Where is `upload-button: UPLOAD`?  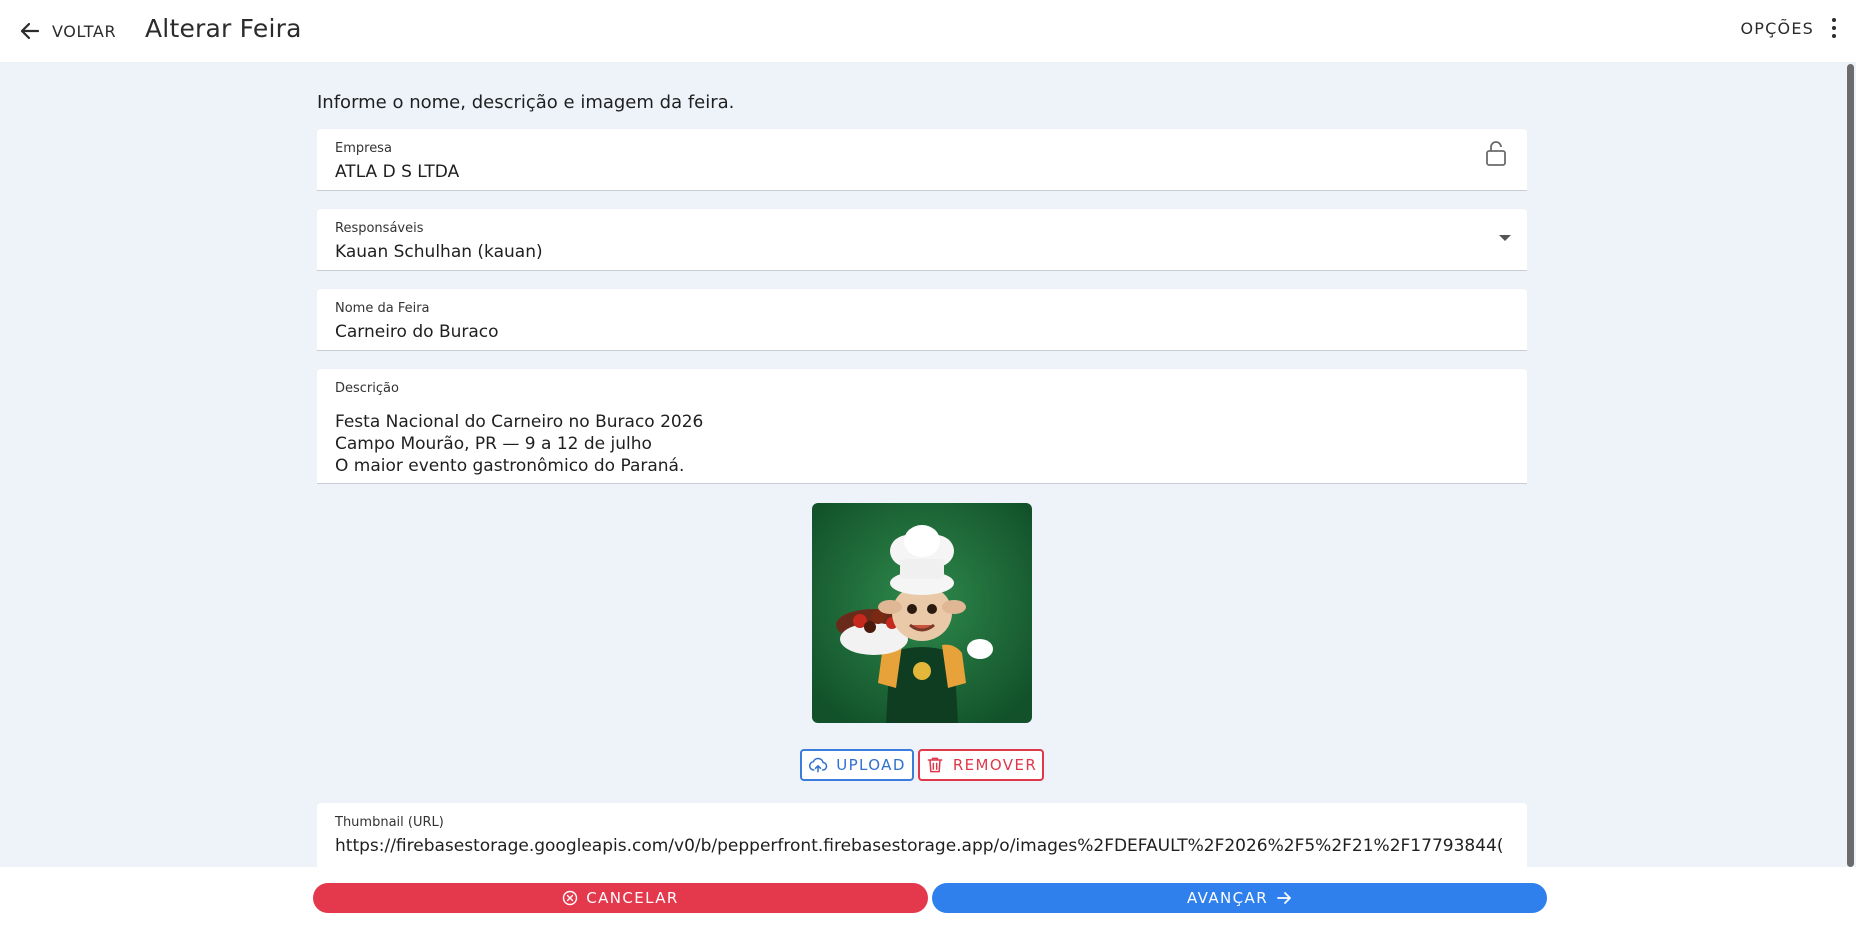 upload-button: UPLOAD is located at coordinates (857, 765).